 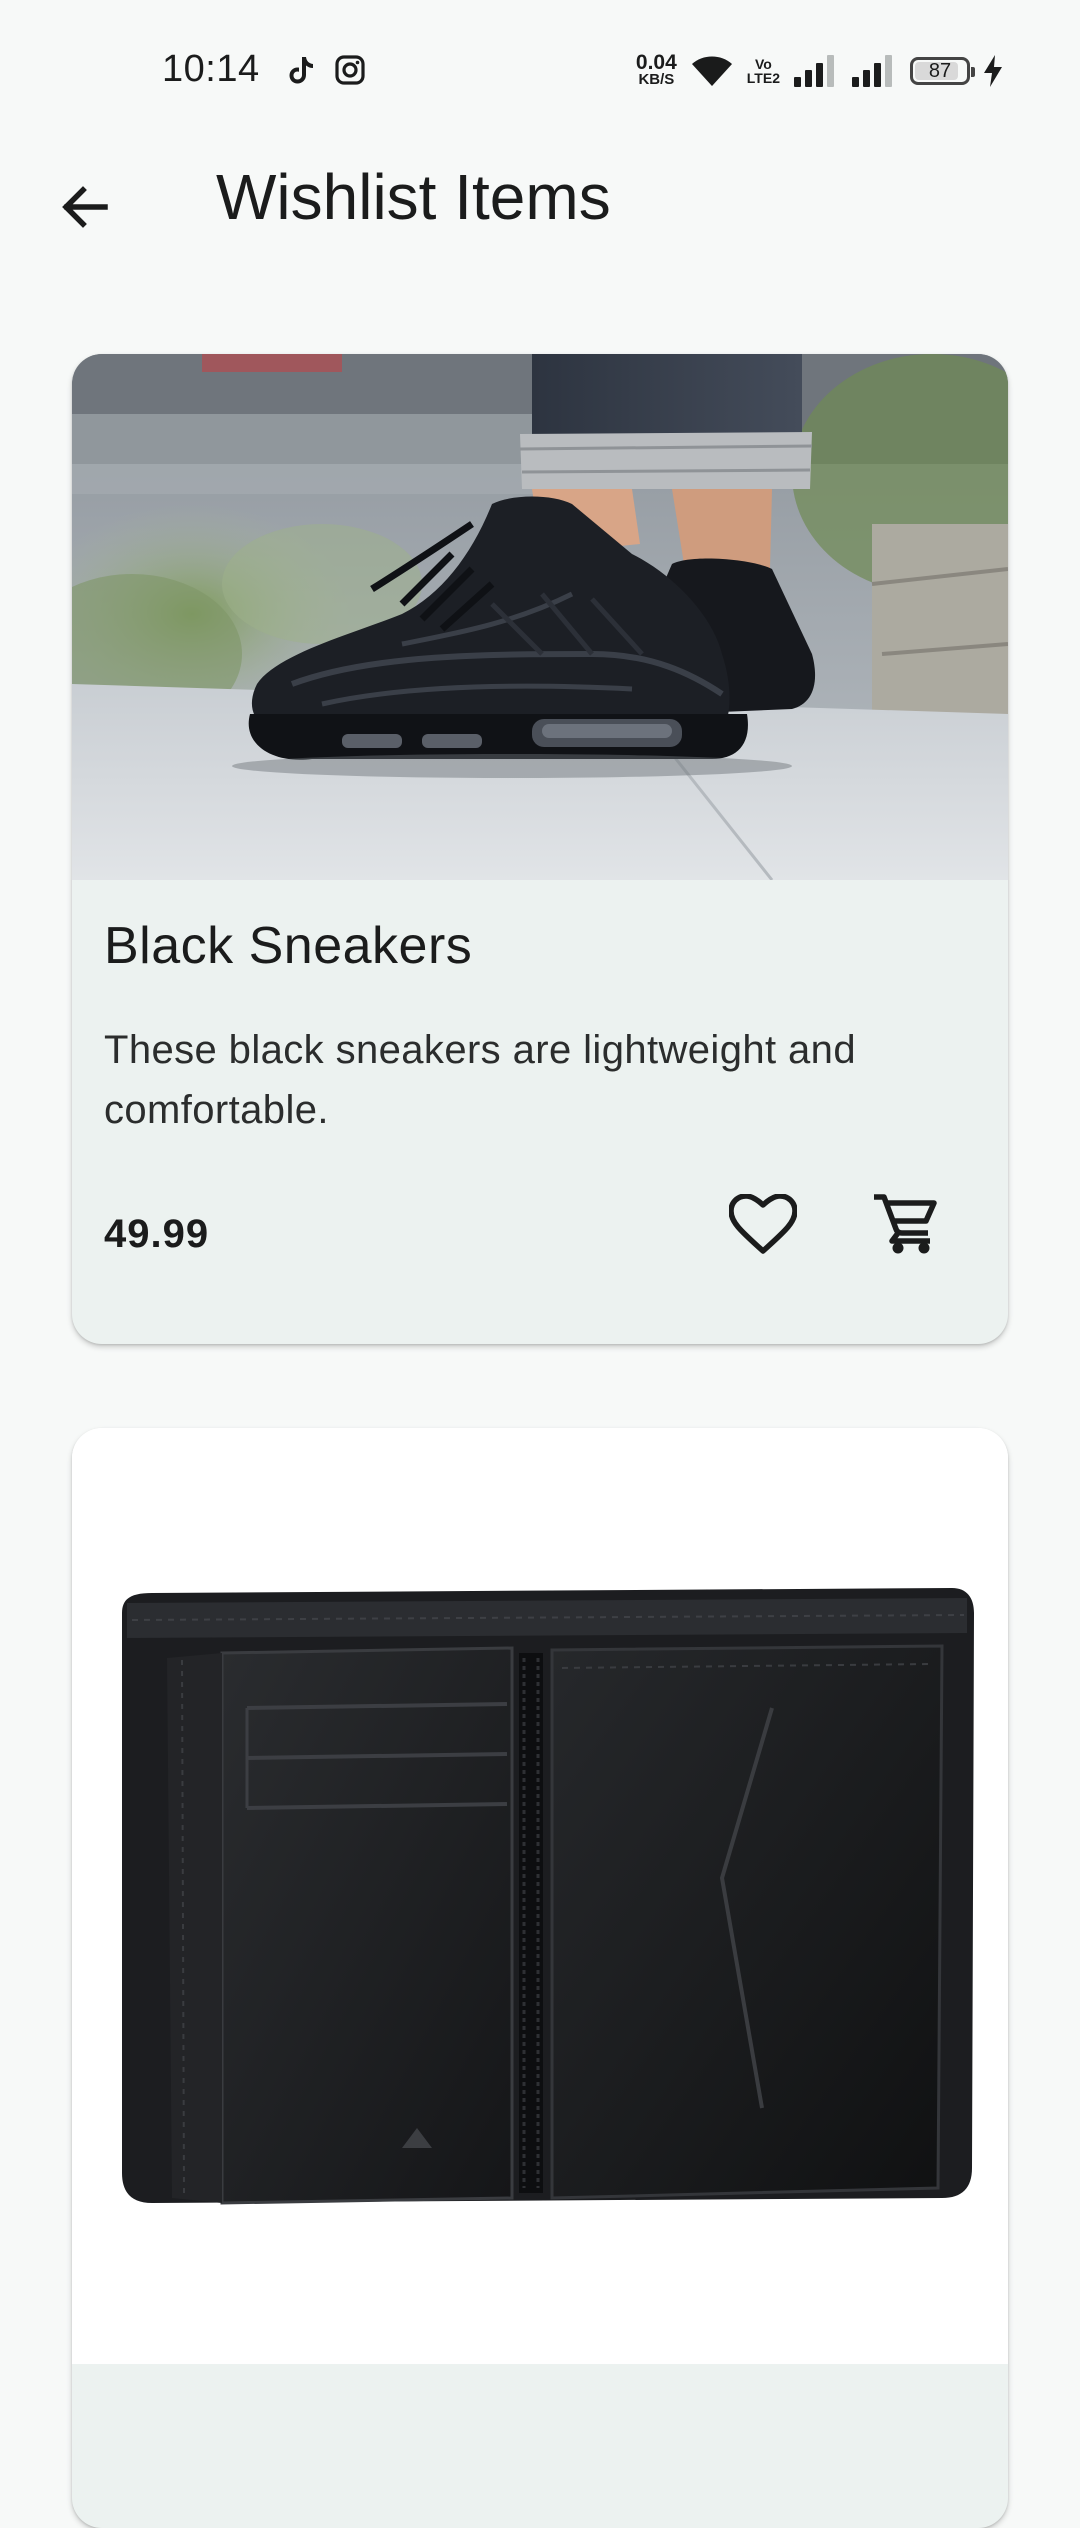 What do you see at coordinates (816, 71) in the screenshot?
I see `signal-strength-icon-sim1` at bounding box center [816, 71].